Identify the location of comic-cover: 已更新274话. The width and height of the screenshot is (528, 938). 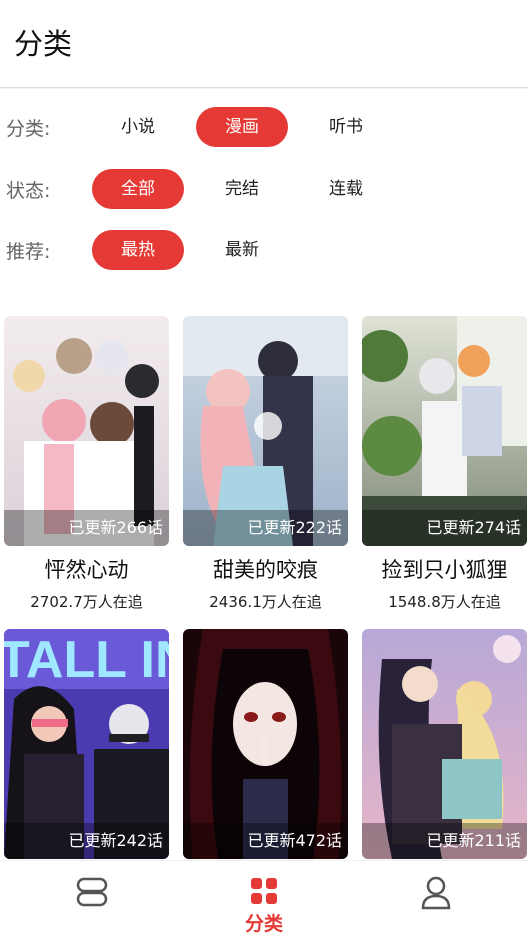
(444, 431).